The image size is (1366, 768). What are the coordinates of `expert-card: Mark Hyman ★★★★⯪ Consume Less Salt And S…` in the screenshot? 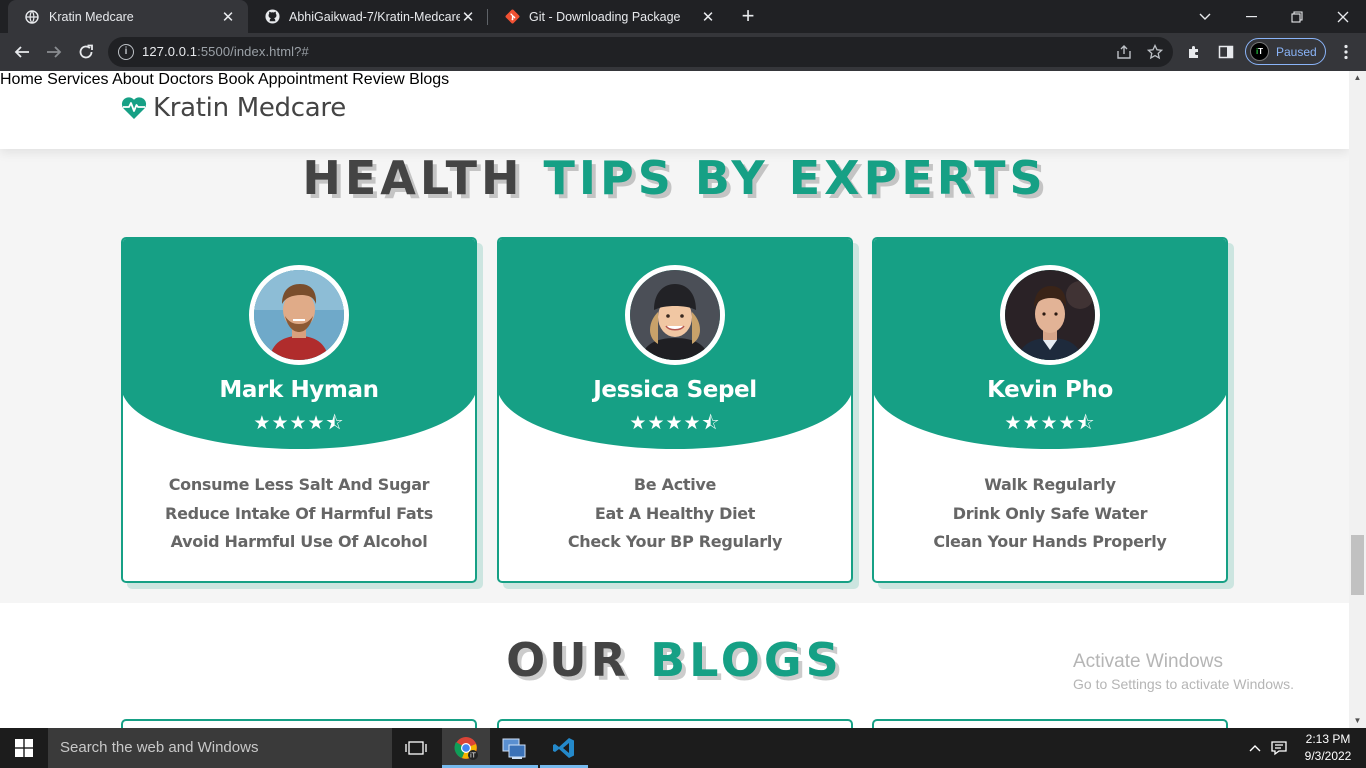 It's located at (299, 410).